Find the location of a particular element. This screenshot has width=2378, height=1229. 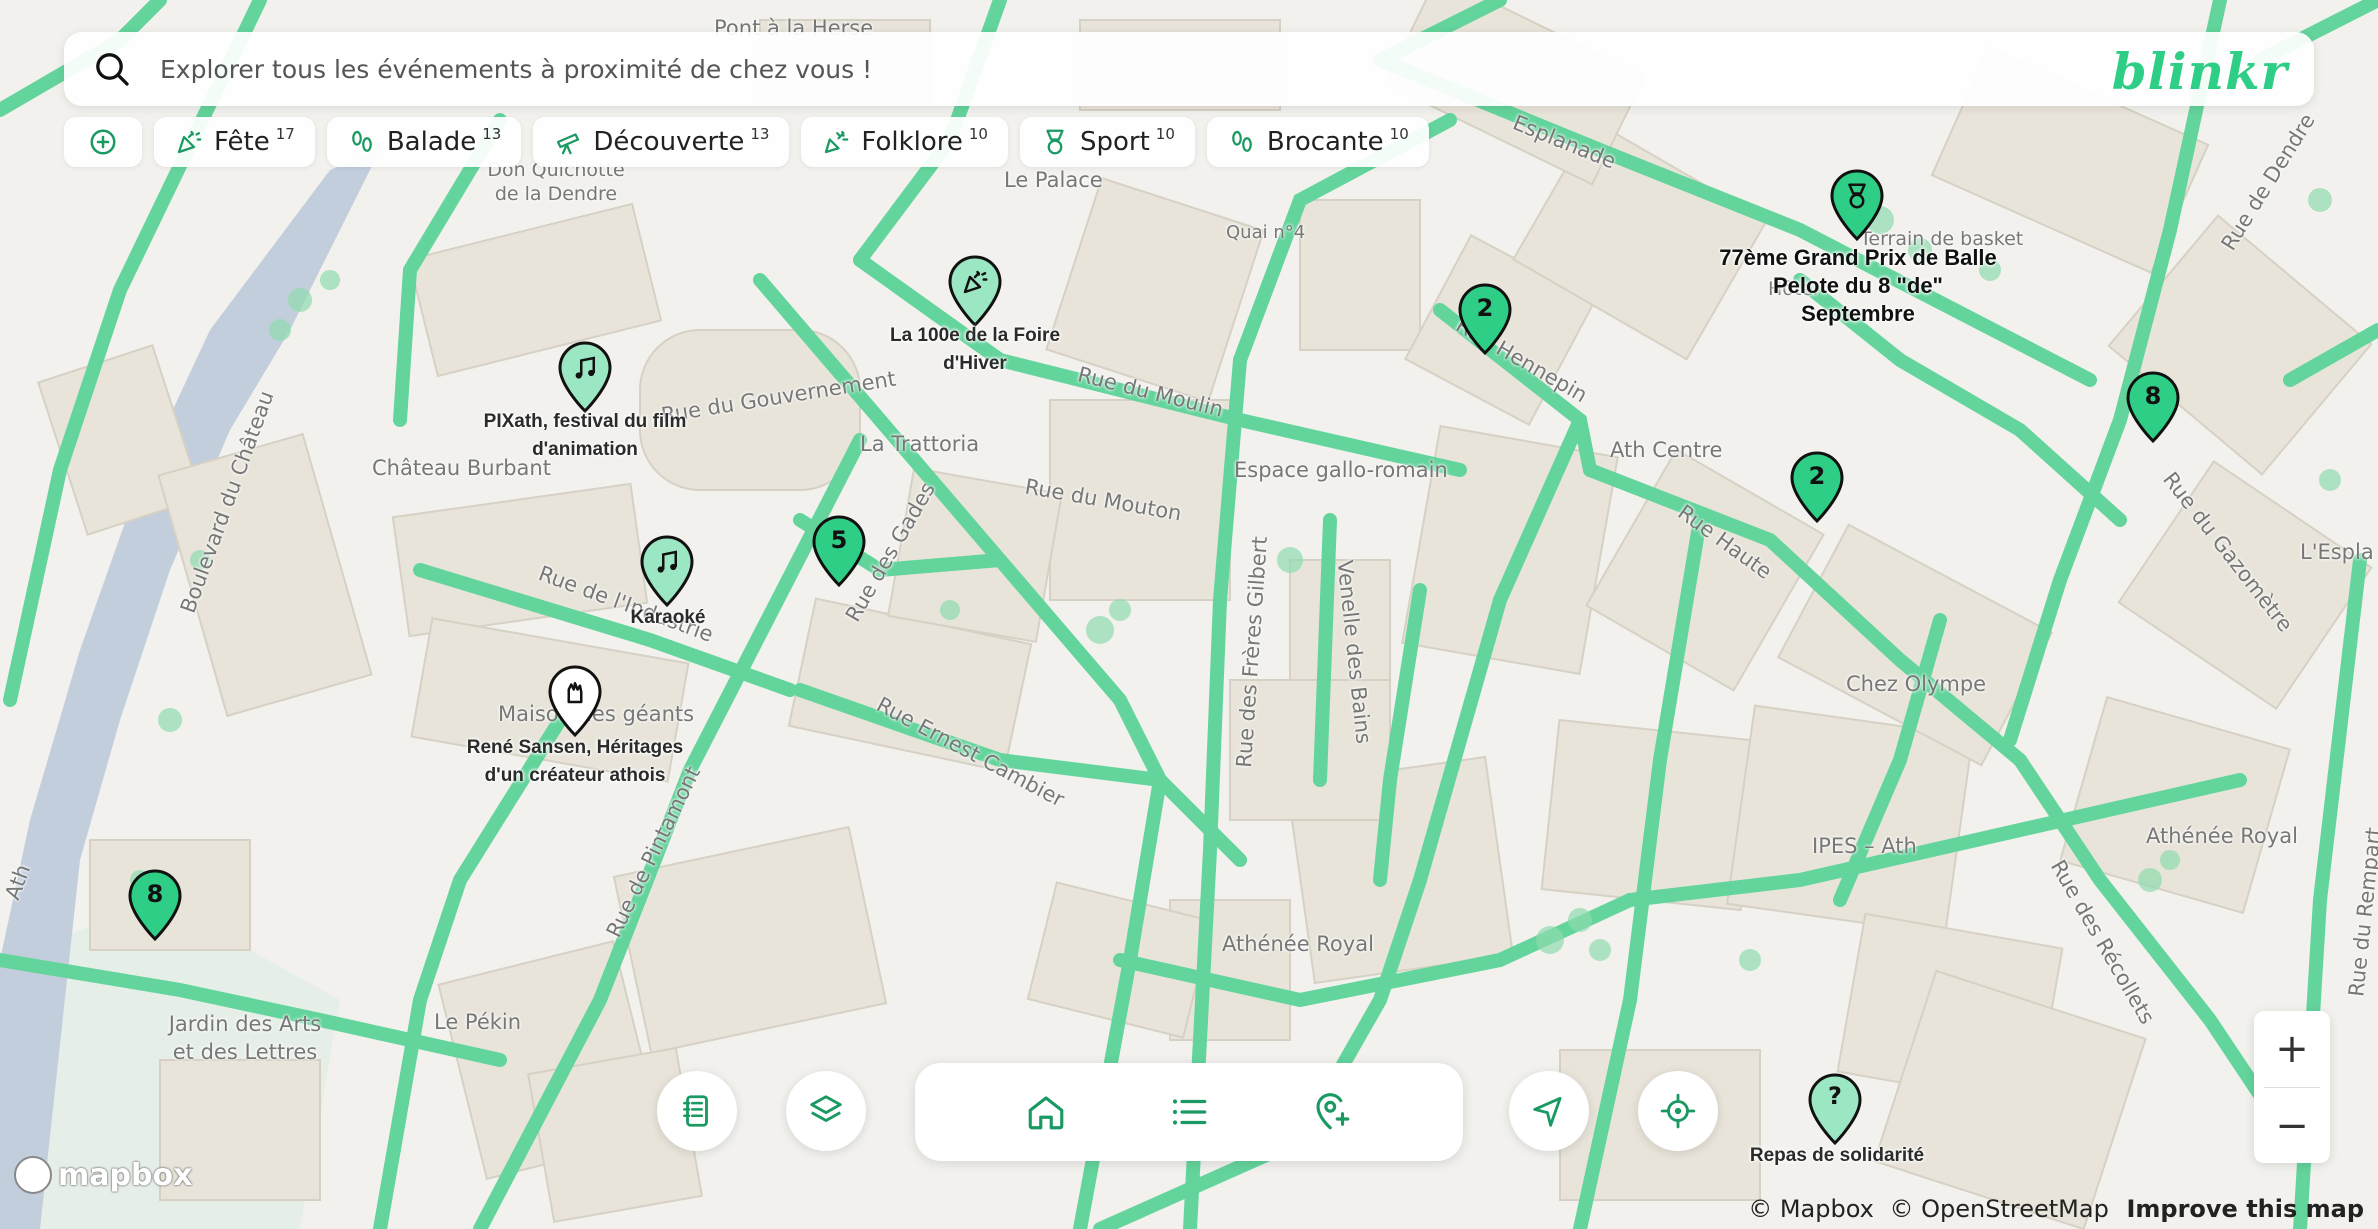

filter-chip-brocante: Brocante 10 is located at coordinates (1317, 142).